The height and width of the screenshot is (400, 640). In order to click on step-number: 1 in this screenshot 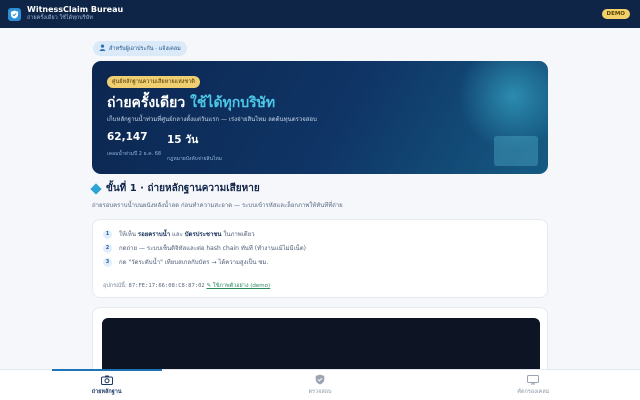, I will do `click(107, 234)`.